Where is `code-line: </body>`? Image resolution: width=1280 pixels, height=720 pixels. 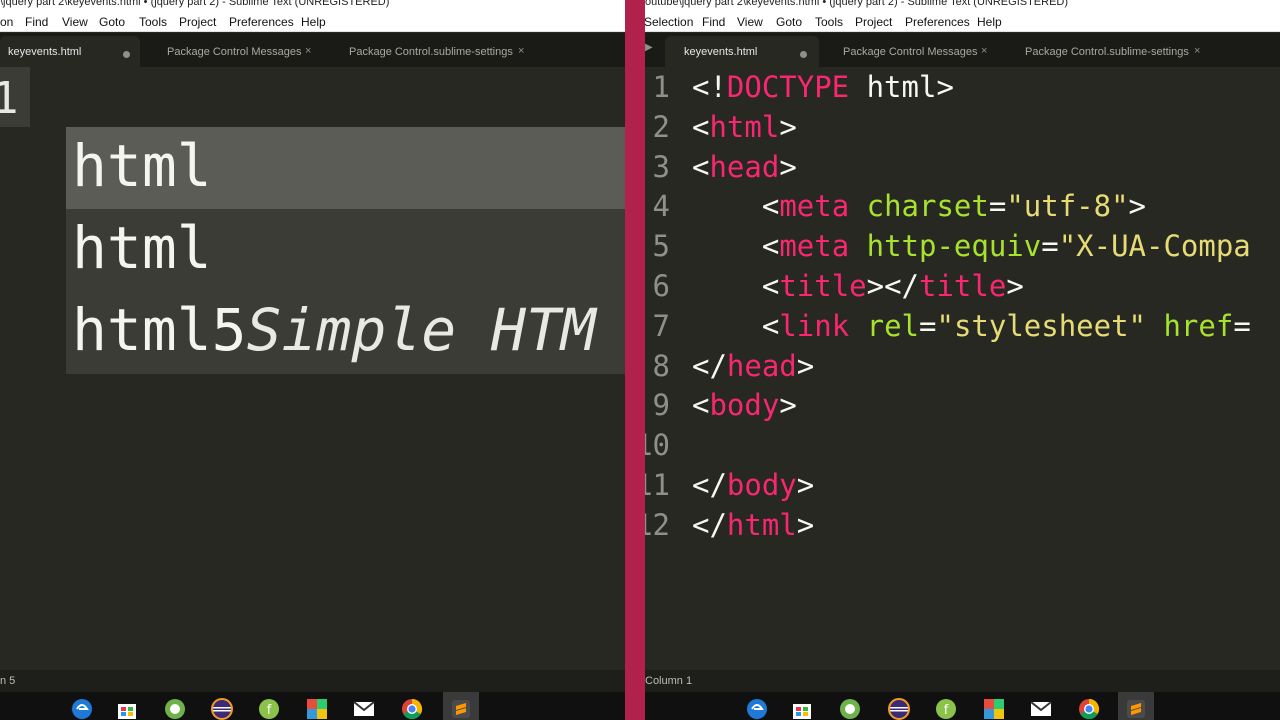 code-line: </body> is located at coordinates (753, 485).